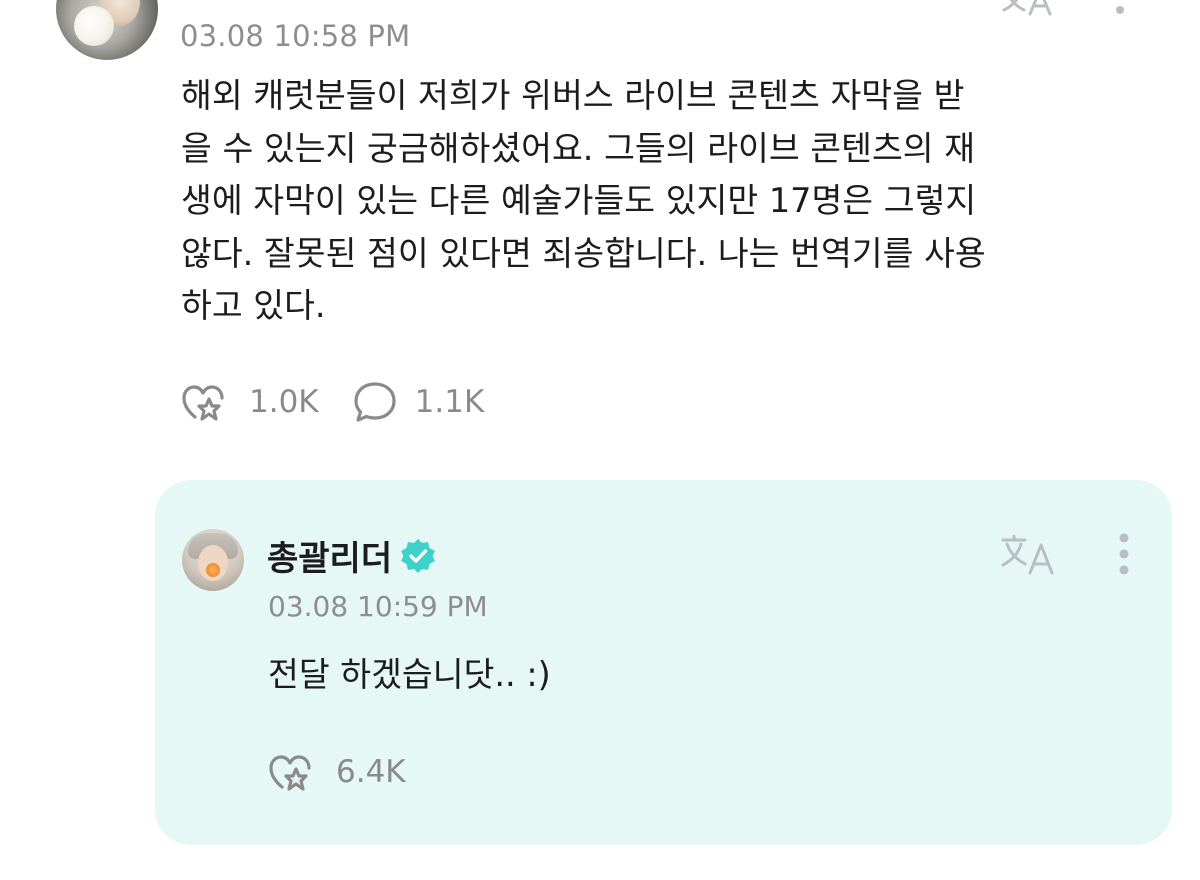  I want to click on post-actions: 1.0K 1.1K, so click(332, 402).